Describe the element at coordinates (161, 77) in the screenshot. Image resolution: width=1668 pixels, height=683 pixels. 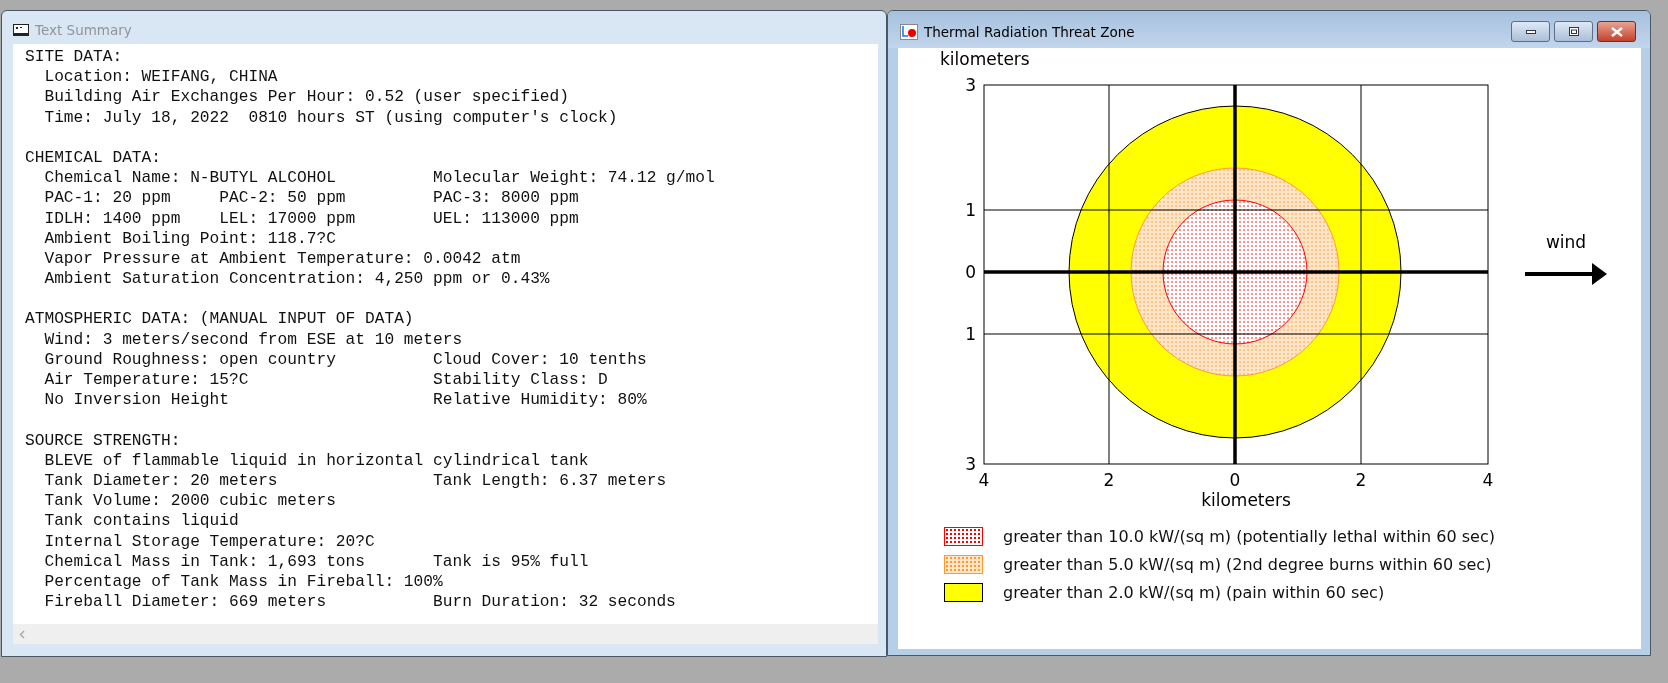
I see `summary-text: Location: WEIFANG, CHINA` at that location.